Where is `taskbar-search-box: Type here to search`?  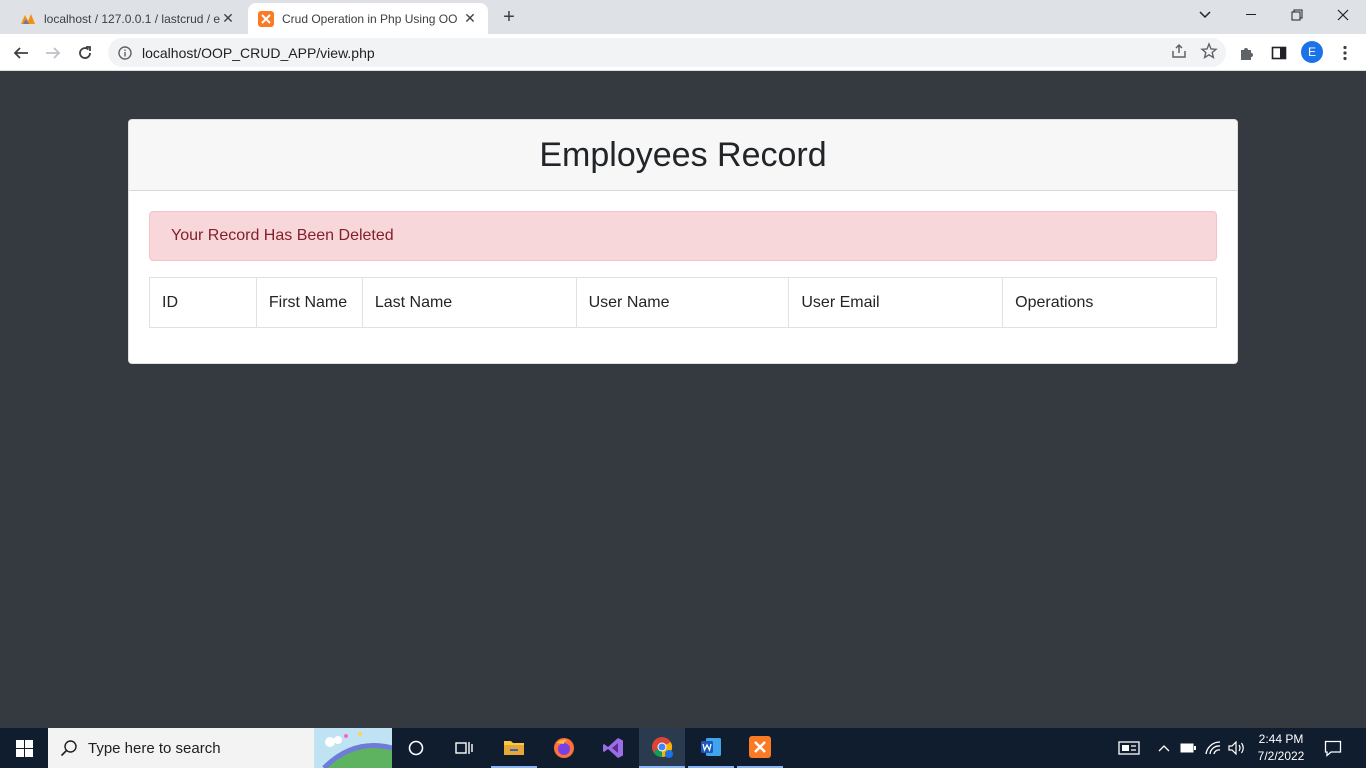
taskbar-search-box: Type here to search is located at coordinates (220, 748).